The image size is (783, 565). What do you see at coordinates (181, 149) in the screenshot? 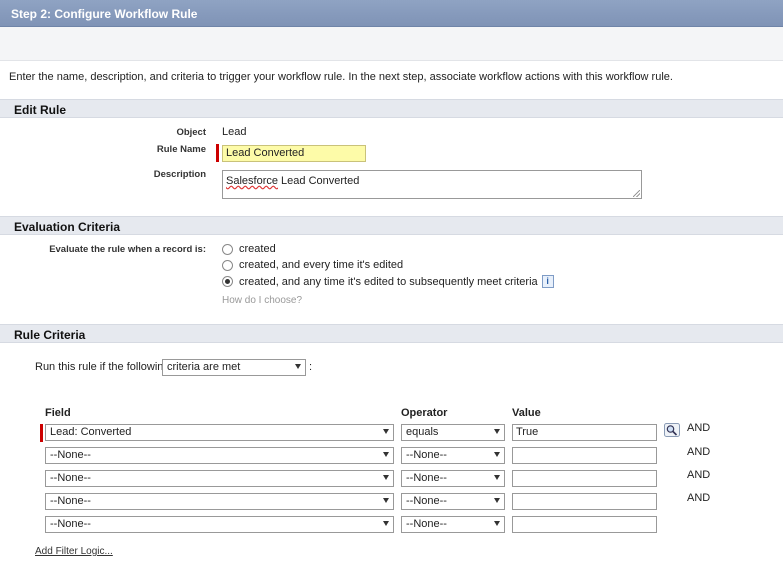
I see `rule-name-label: Rule Name` at bounding box center [181, 149].